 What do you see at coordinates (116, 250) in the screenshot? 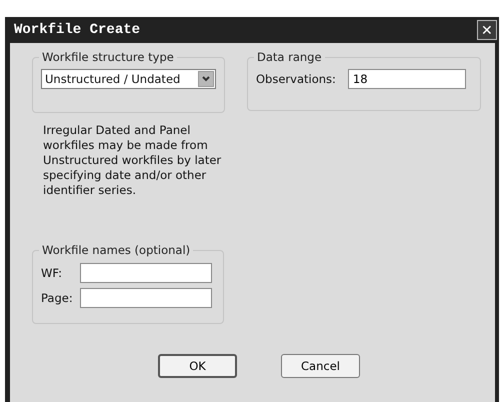
I see `group-title: Workfile names (optional)` at bounding box center [116, 250].